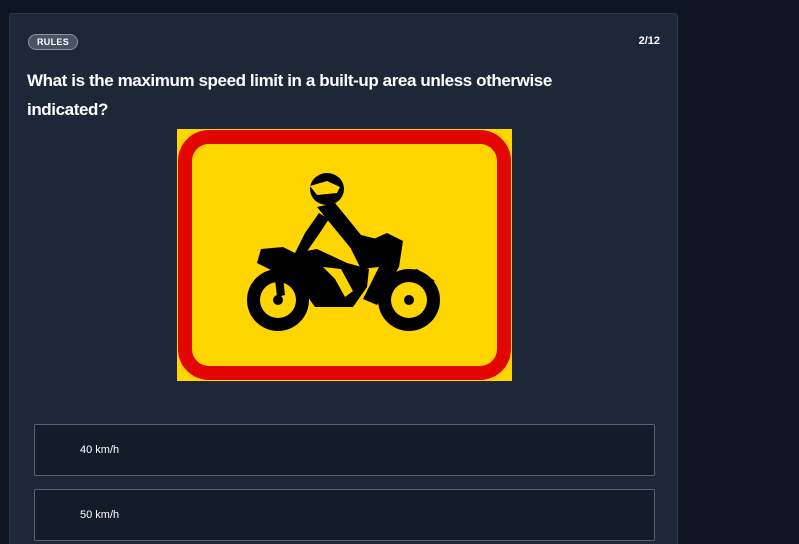 This screenshot has width=799, height=544. I want to click on answer-option-label: 40 km/h, so click(100, 450).